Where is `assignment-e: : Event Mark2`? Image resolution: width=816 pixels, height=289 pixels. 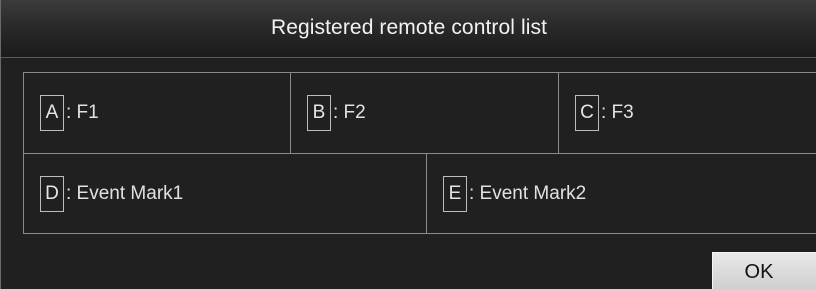
assignment-e: : Event Mark2 is located at coordinates (528, 193).